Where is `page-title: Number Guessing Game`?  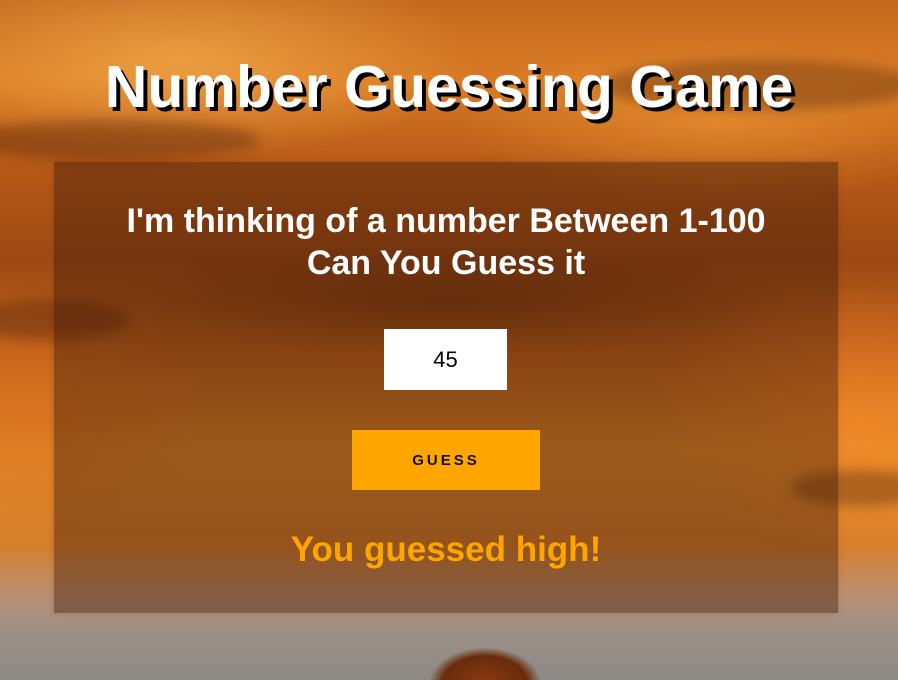
page-title: Number Guessing Game is located at coordinates (449, 87).